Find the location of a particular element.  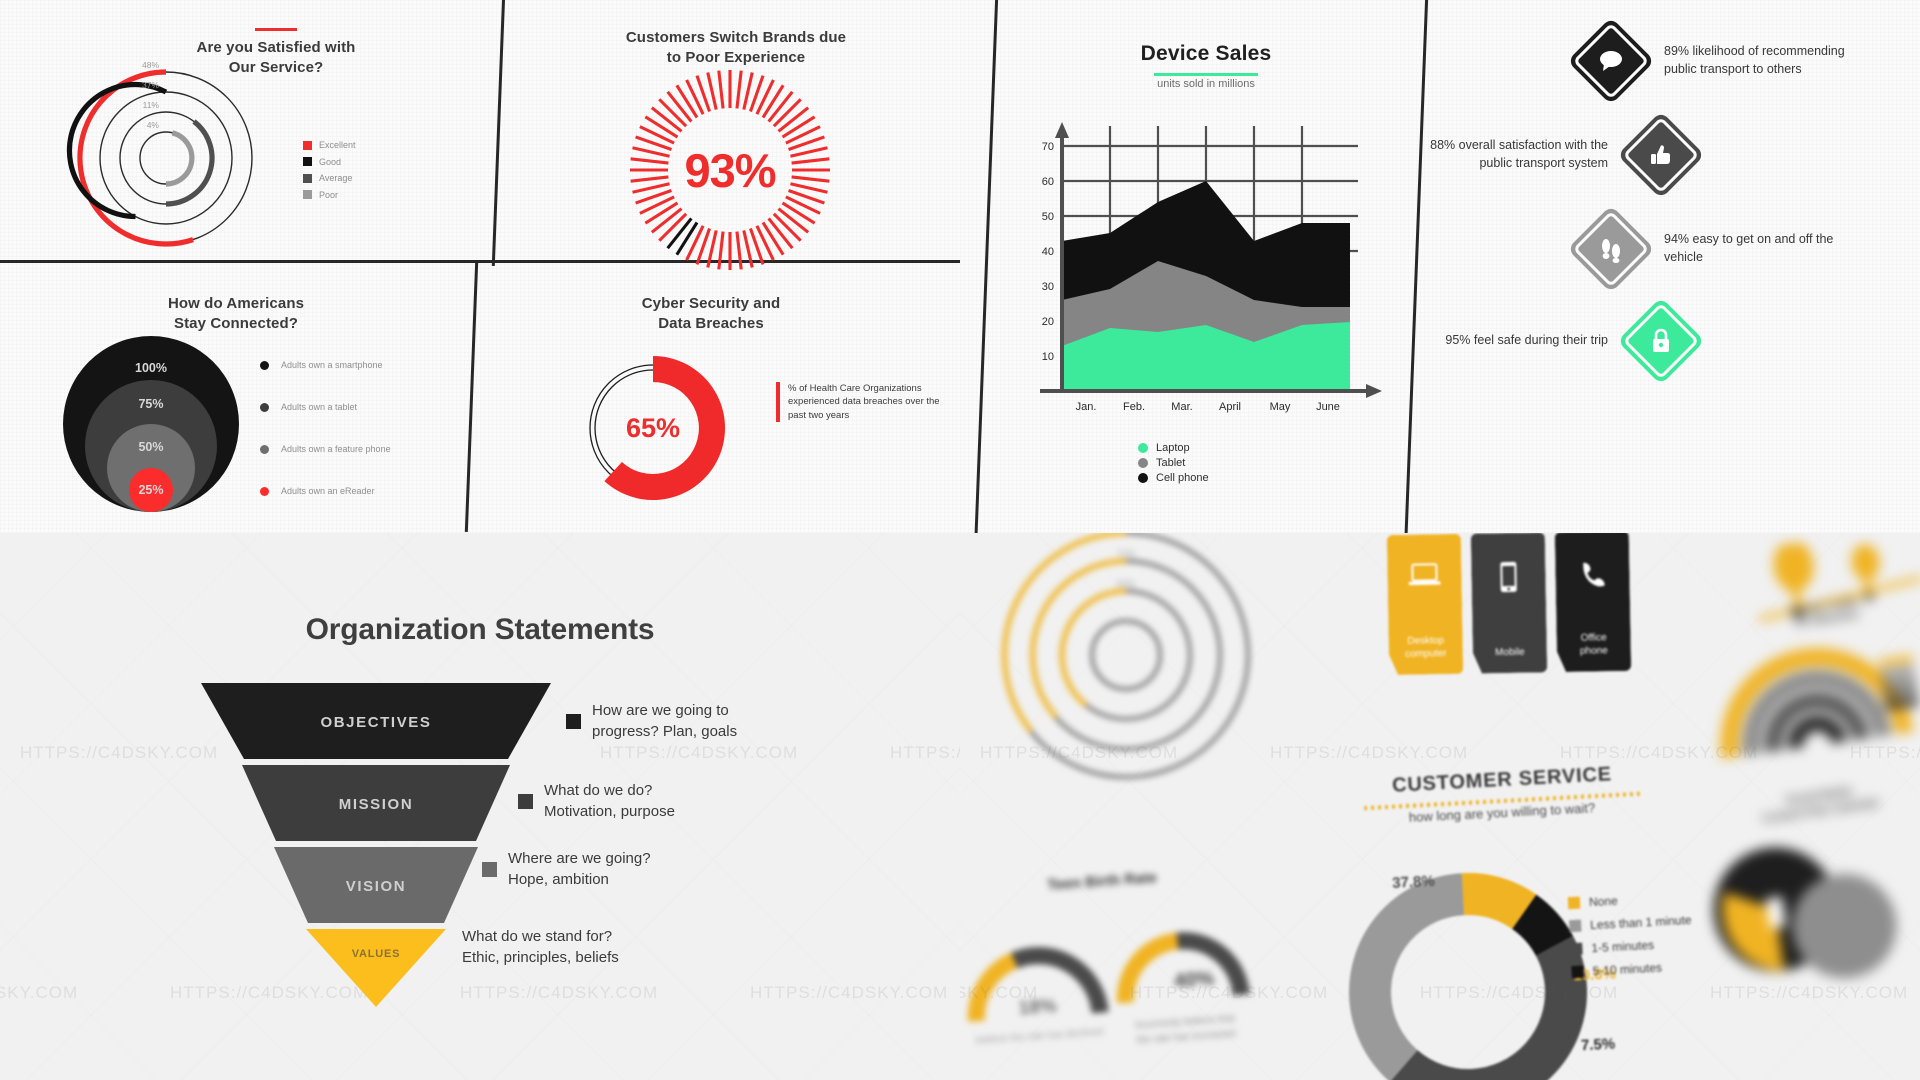

note-text: Where are we going? Hope, ambition is located at coordinates (579, 869).